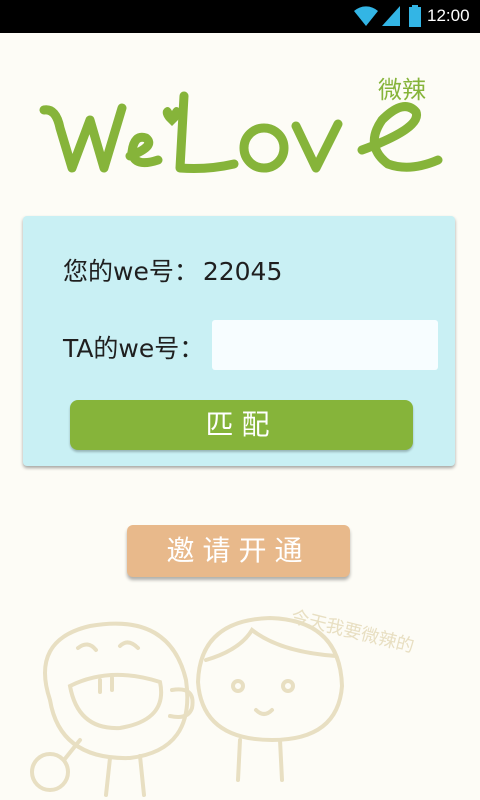 This screenshot has width=480, height=800. I want to click on wifi-icon, so click(366, 16).